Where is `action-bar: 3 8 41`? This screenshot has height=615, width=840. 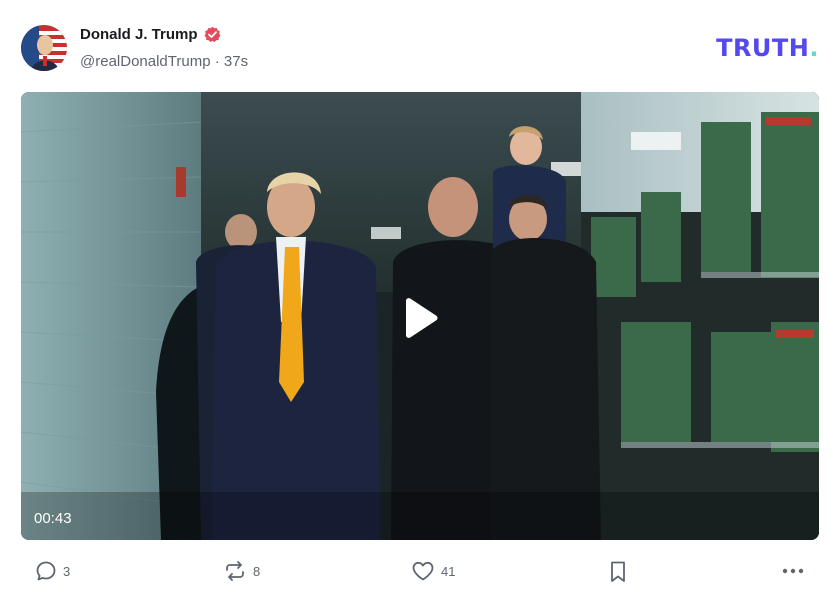
action-bar: 3 8 41 is located at coordinates (421, 575).